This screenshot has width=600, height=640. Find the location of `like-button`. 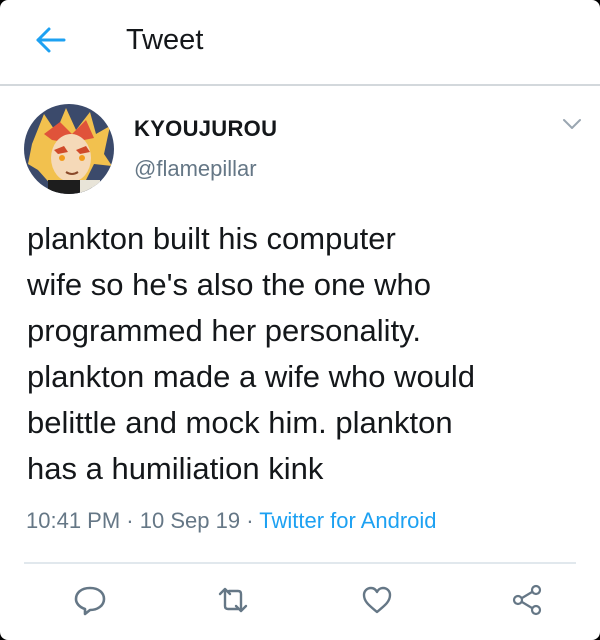

like-button is located at coordinates (377, 600).